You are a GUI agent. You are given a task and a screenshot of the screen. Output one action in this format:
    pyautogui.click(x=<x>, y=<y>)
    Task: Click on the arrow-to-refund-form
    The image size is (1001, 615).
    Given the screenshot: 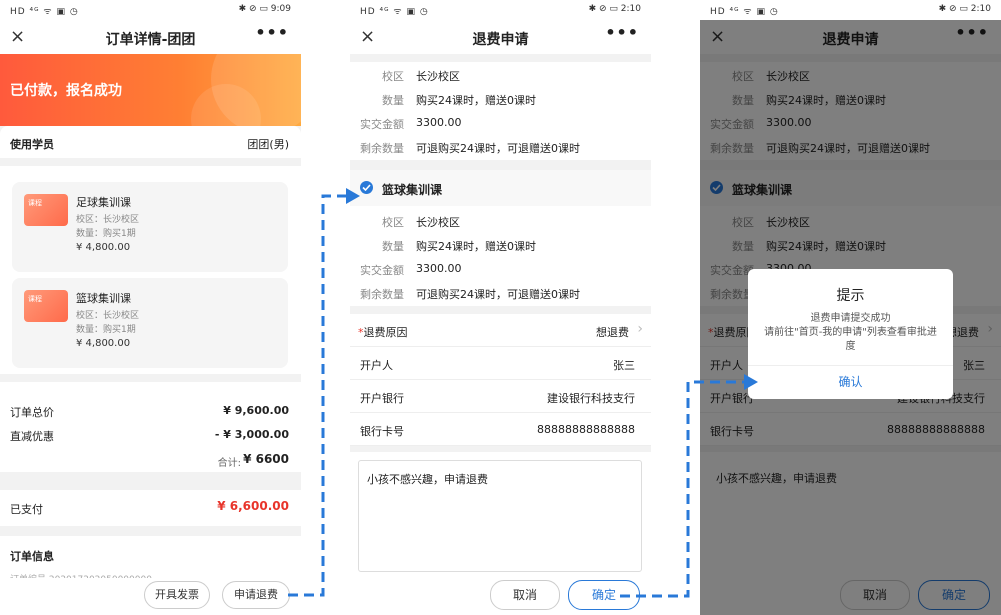 What is the action you would take?
    pyautogui.click(x=317, y=395)
    